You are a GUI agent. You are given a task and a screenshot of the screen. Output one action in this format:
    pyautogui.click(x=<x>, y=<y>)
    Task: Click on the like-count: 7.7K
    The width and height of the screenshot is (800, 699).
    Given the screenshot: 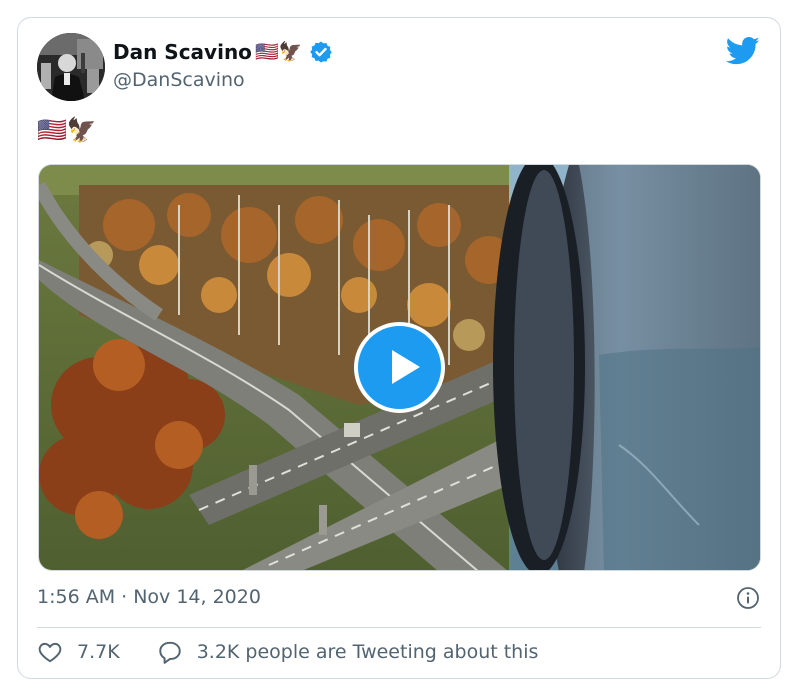 What is the action you would take?
    pyautogui.click(x=98, y=652)
    